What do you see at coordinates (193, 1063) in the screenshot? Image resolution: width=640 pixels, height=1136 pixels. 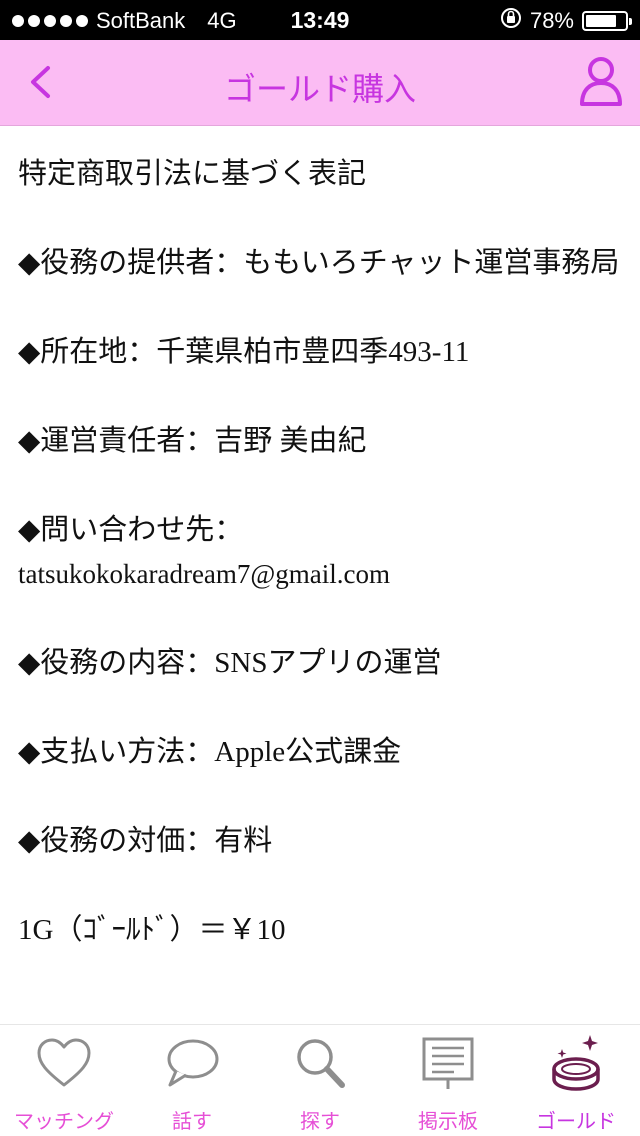 I see `chat-bubble-icon` at bounding box center [193, 1063].